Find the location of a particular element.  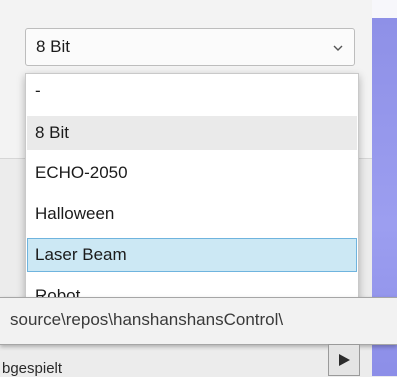

dropdown-item-8-bit: 8 Bit is located at coordinates (192, 133).